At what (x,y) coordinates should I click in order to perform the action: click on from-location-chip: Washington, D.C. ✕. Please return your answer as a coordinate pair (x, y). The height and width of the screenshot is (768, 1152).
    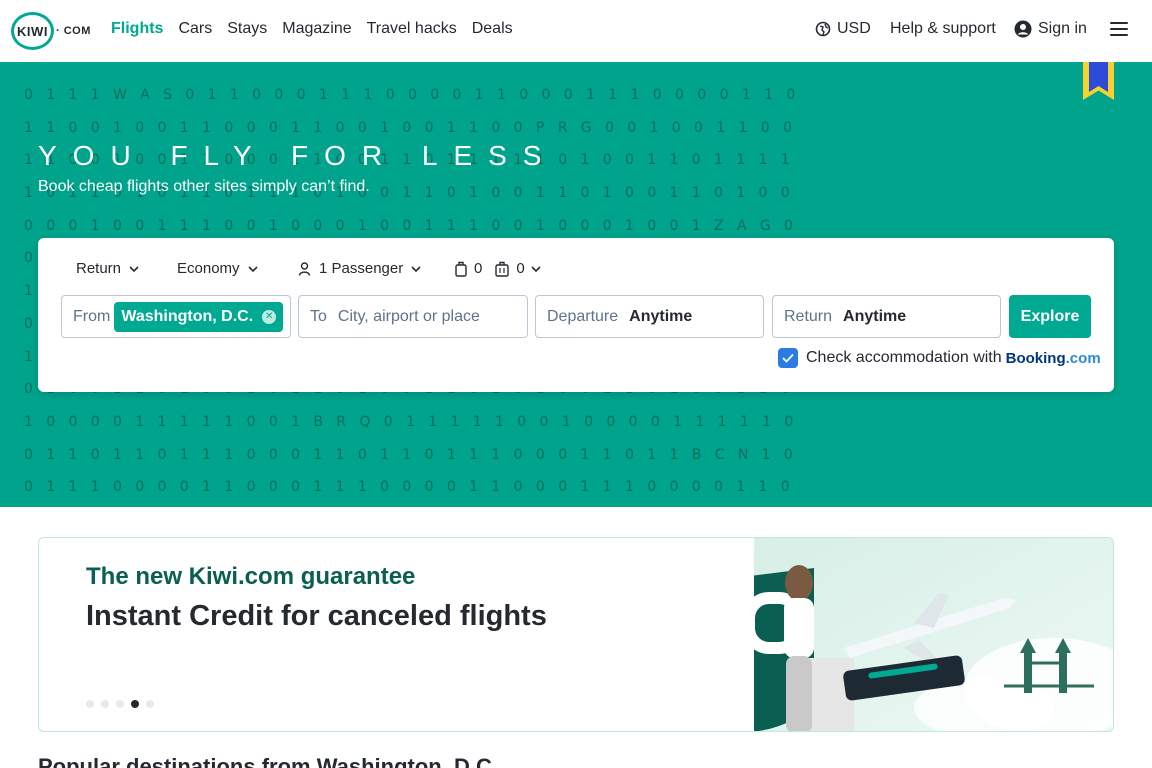
    Looking at the image, I should click on (199, 316).